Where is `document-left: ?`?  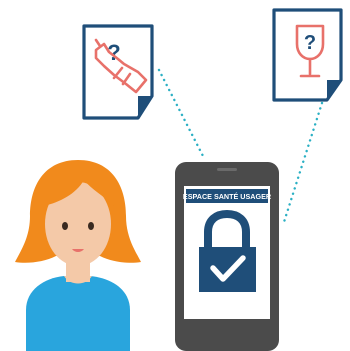 document-left: ? is located at coordinates (118, 72).